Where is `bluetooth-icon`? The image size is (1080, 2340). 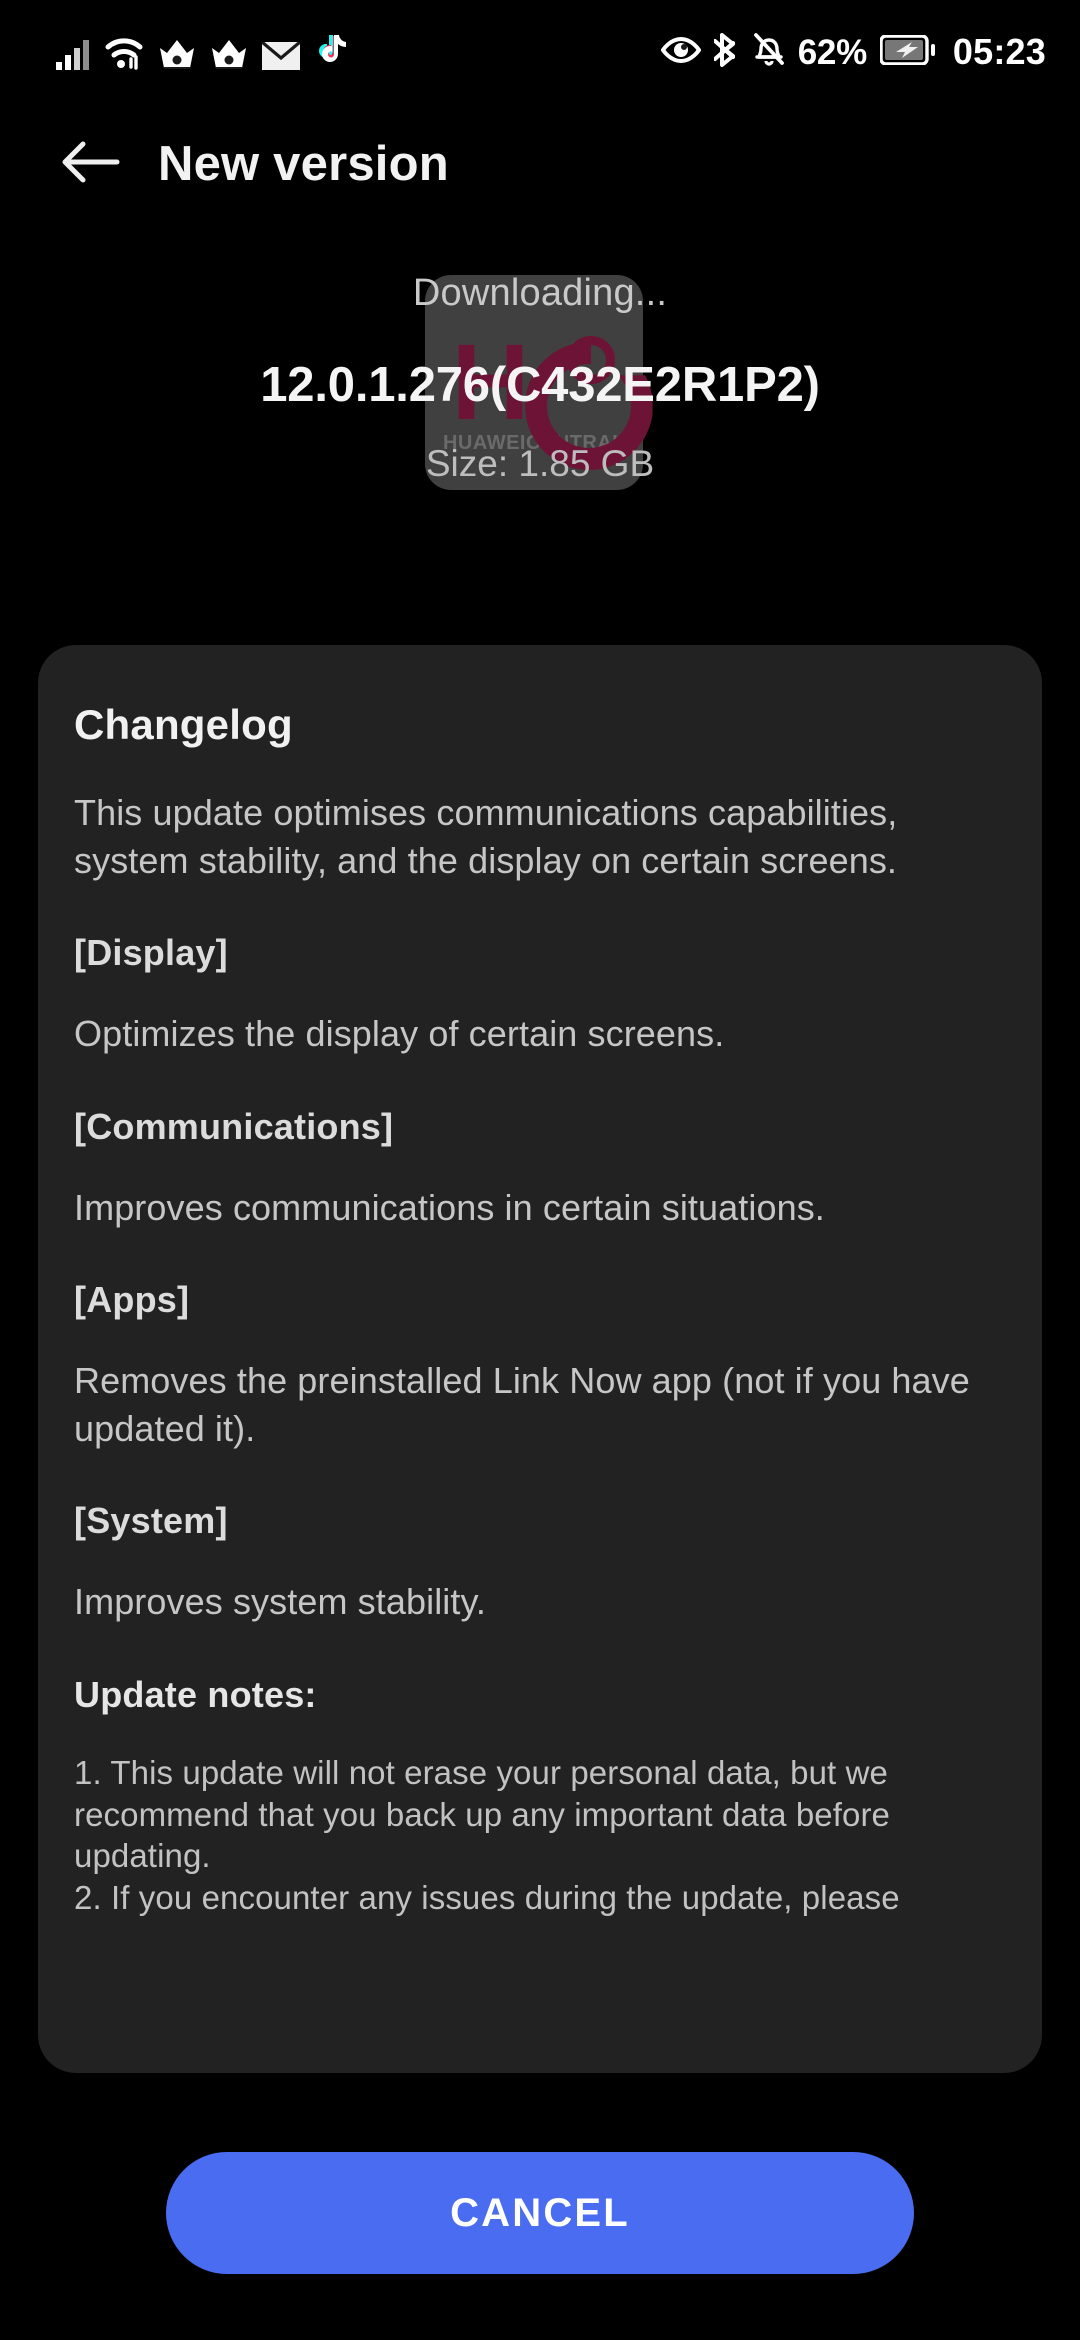 bluetooth-icon is located at coordinates (726, 52).